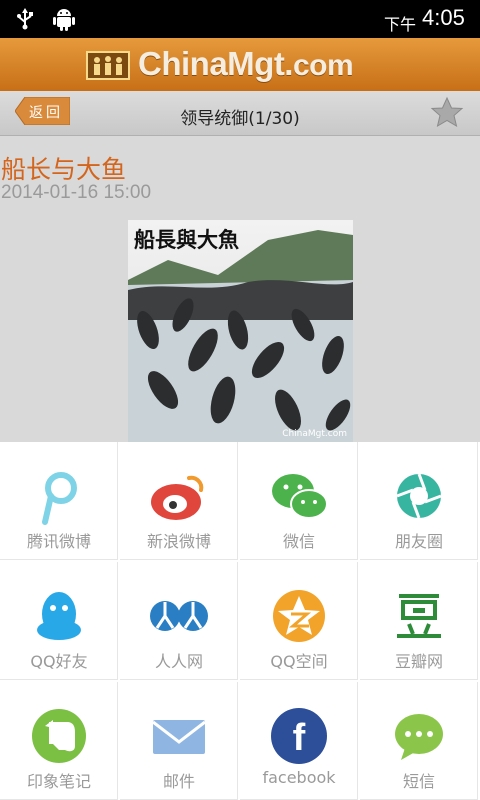 The width and height of the screenshot is (480, 800). I want to click on share-label: QQ空间, so click(299, 661).